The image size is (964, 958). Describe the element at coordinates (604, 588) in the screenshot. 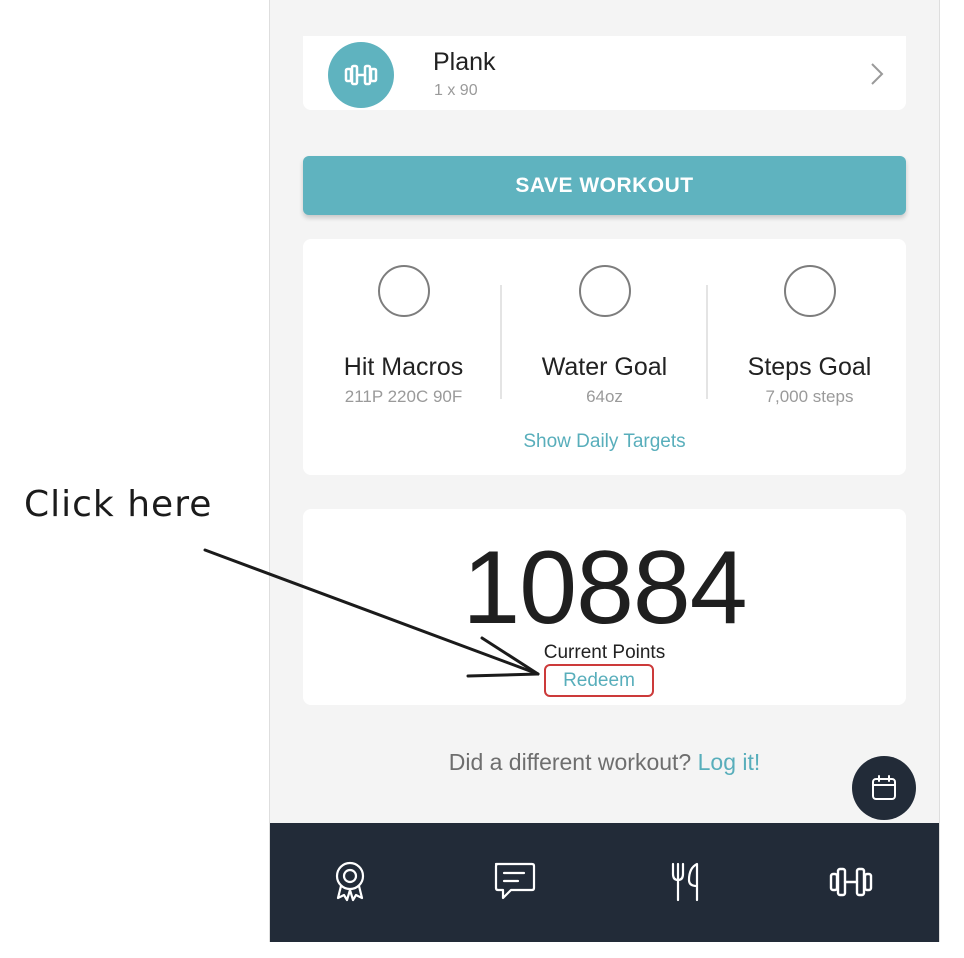

I see `points-value: 10884` at that location.